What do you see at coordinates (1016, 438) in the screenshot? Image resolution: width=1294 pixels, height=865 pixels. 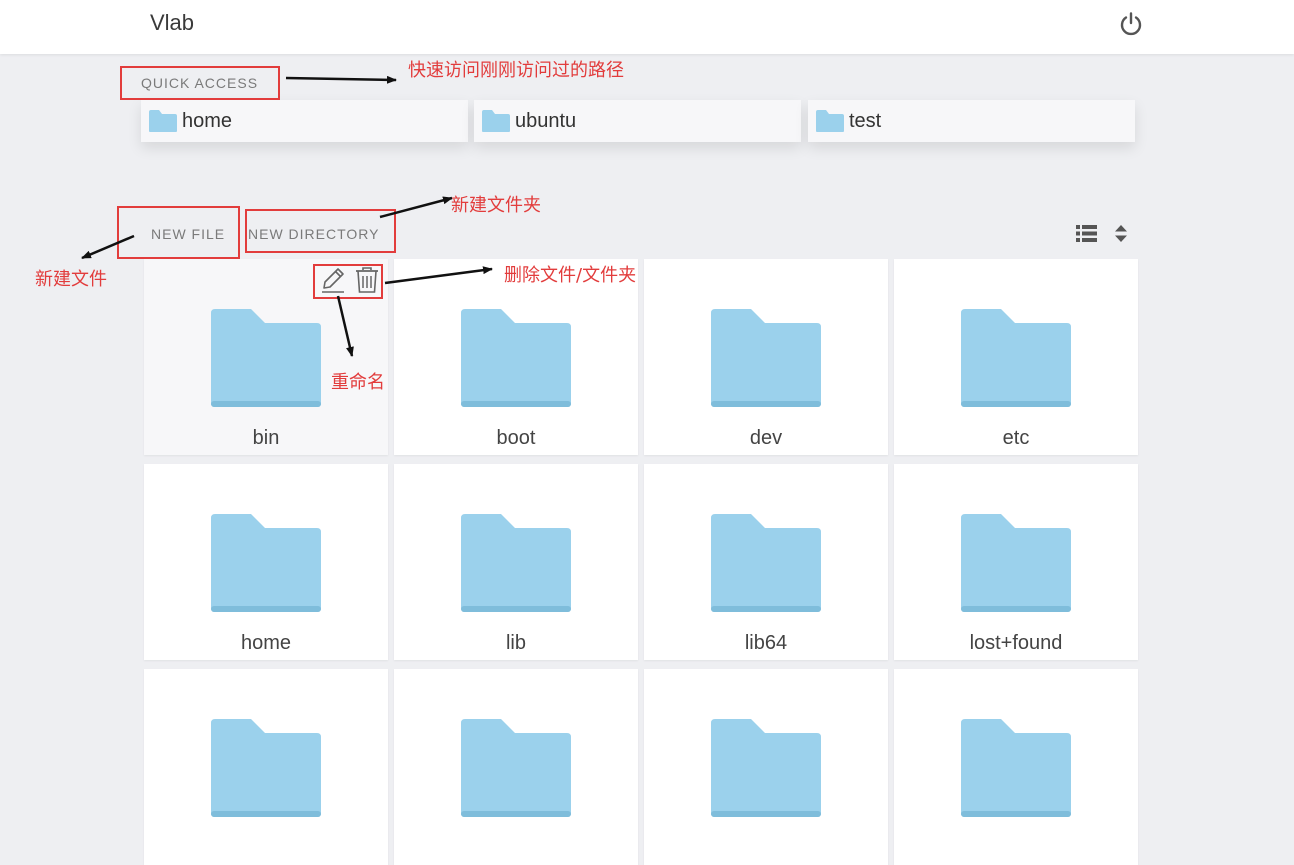 I see `file-name: etc` at bounding box center [1016, 438].